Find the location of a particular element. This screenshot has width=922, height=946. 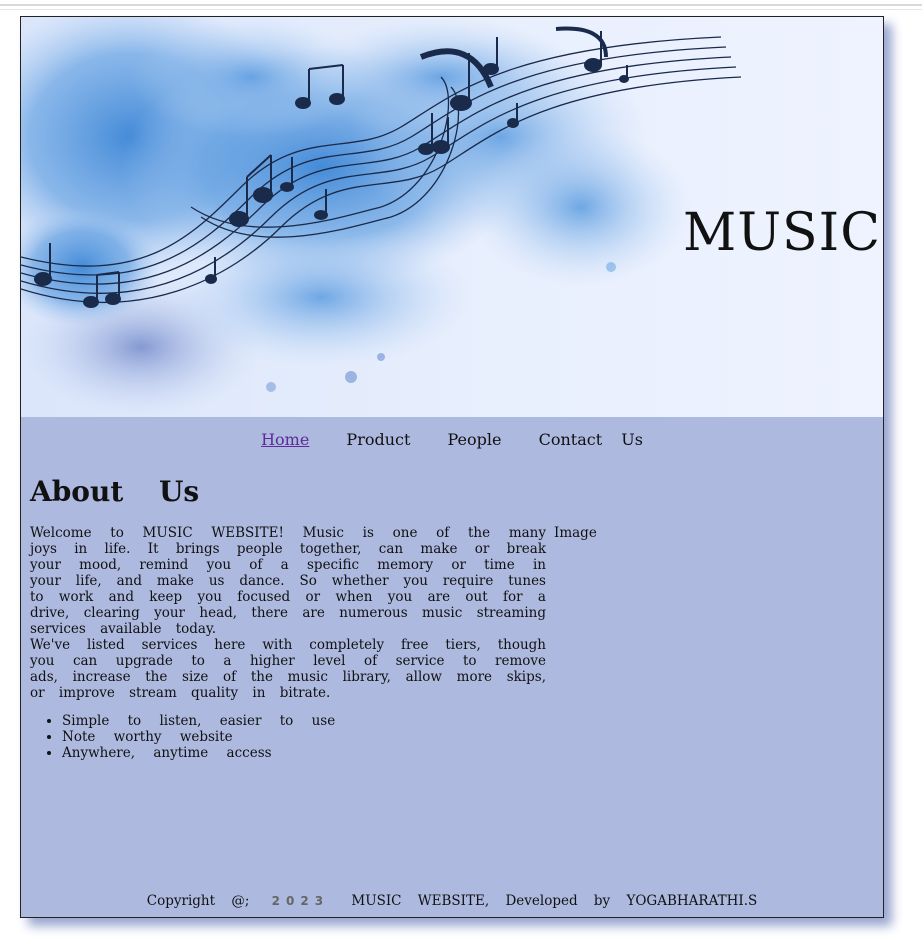

broken-image-alt: Image is located at coordinates (575, 533).